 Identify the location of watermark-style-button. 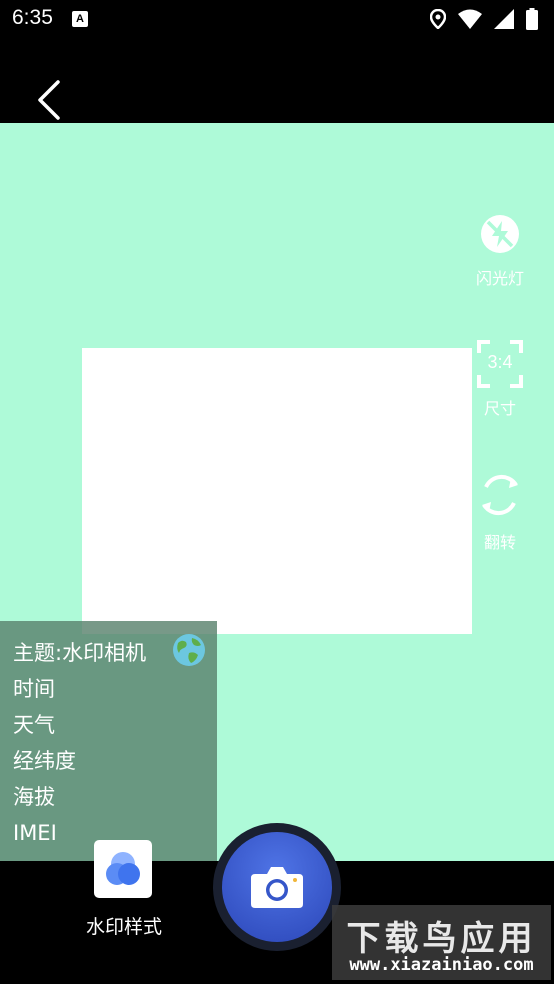
(123, 869).